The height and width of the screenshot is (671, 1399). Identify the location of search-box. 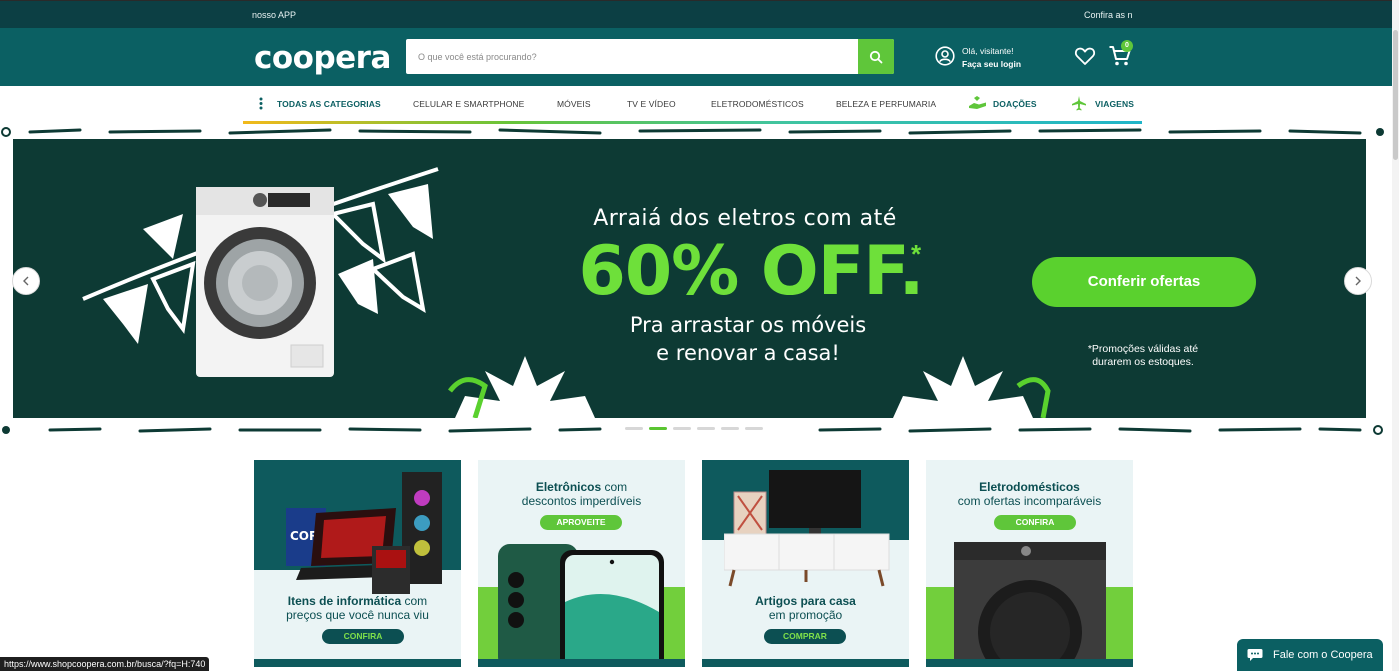
(650, 56).